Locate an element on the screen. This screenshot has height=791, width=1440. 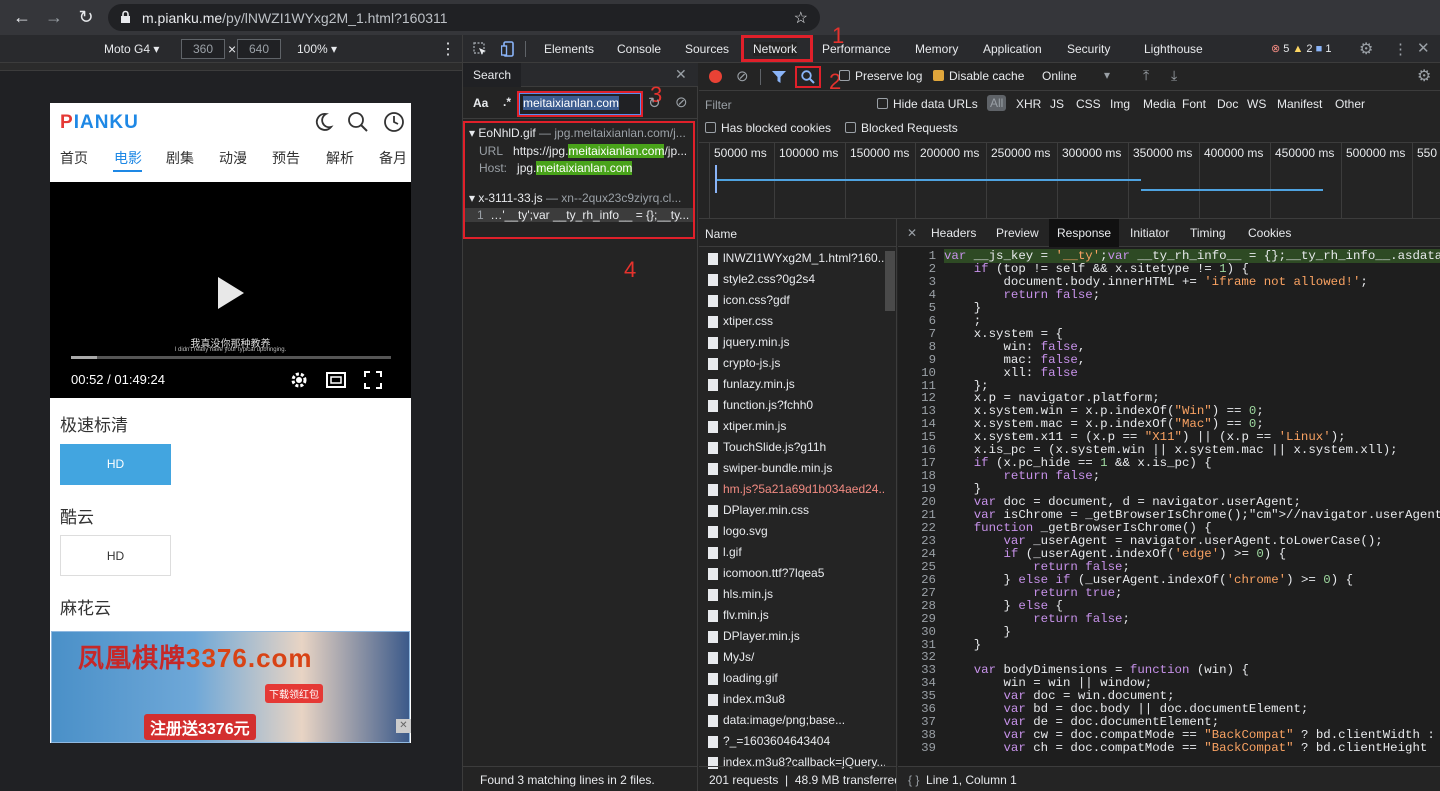
nav-item: 预告 is located at coordinates (286, 158).